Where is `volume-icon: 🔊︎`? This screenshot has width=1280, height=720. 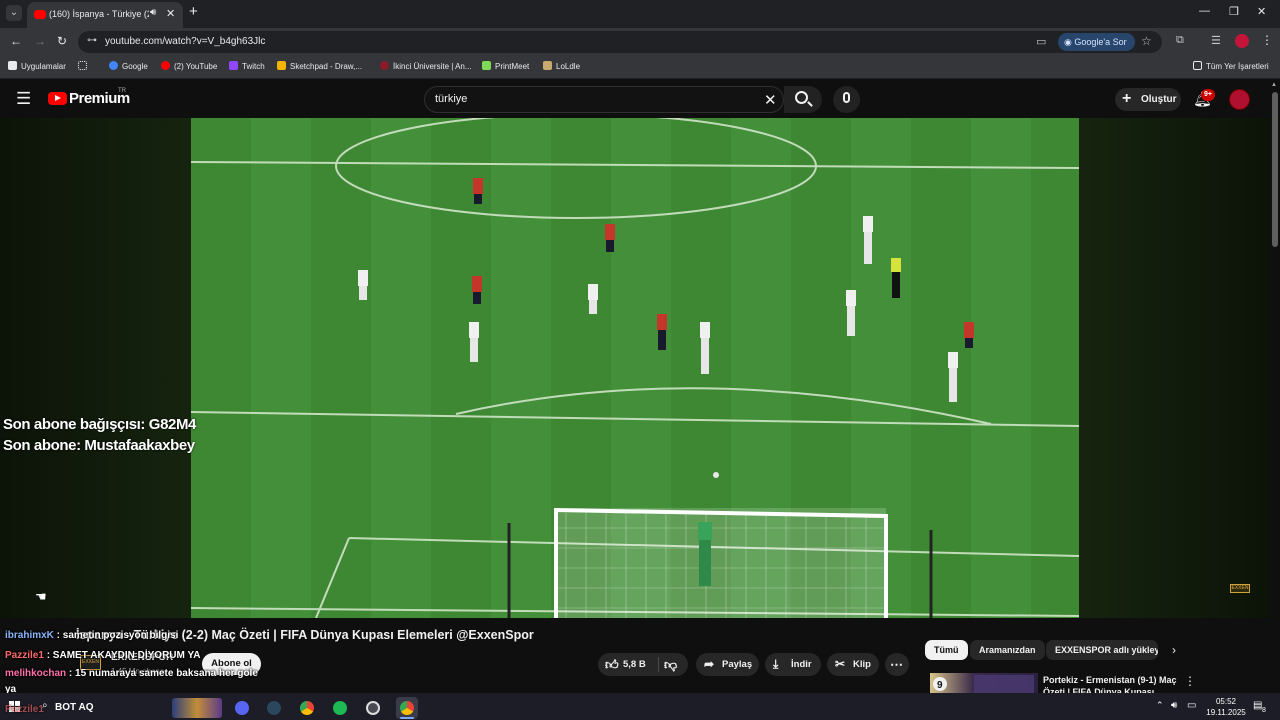 volume-icon: 🔊︎ is located at coordinates (1174, 705).